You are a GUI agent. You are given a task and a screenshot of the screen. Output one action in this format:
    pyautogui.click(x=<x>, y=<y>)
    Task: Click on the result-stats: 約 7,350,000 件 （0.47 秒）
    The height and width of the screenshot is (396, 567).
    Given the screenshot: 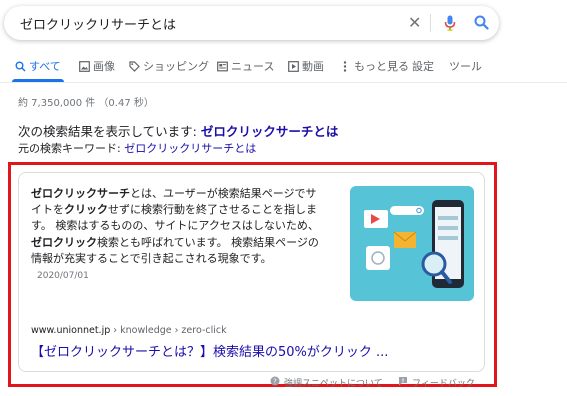 What is the action you would take?
    pyautogui.click(x=86, y=103)
    